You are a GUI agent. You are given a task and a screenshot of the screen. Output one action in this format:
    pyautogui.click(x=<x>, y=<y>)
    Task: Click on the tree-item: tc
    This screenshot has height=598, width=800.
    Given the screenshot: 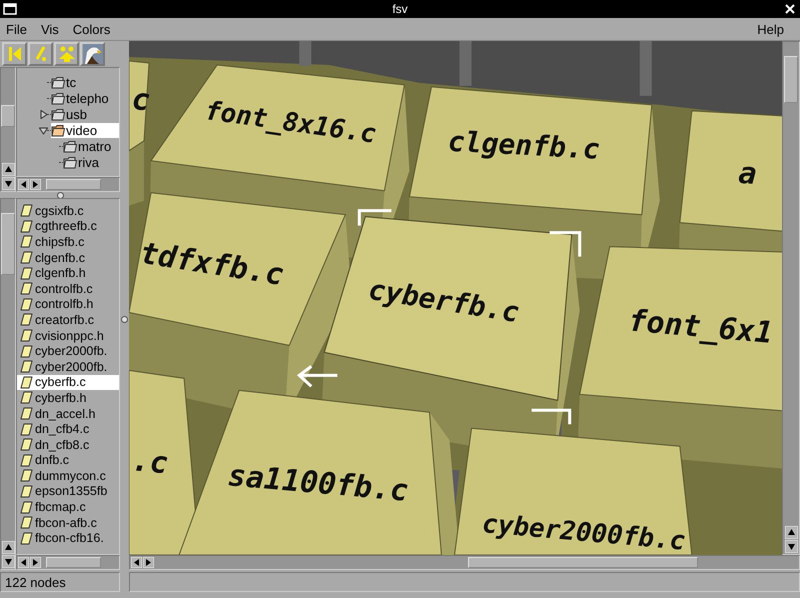 What is the action you would take?
    pyautogui.click(x=65, y=82)
    